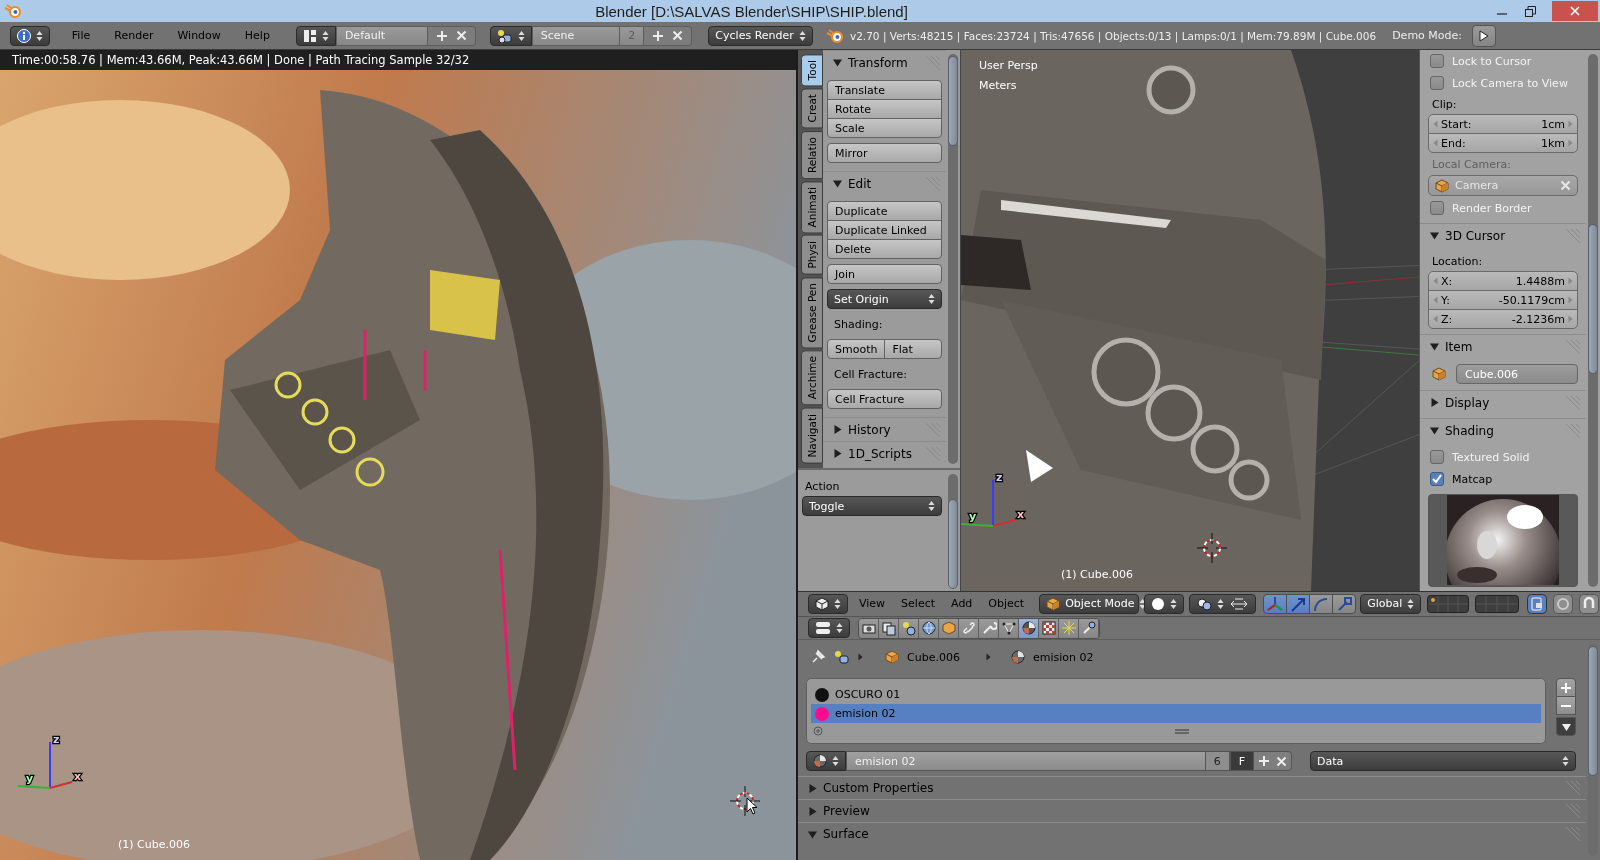 Image resolution: width=1600 pixels, height=860 pixels. I want to click on tool-button: Mirror, so click(884, 153).